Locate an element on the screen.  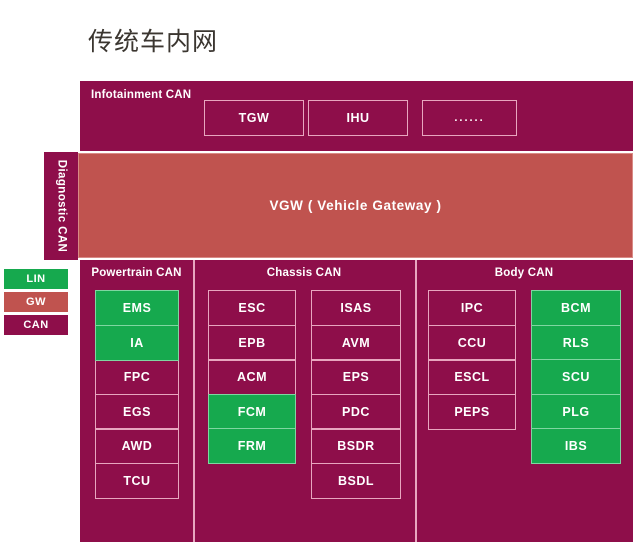
legend: LIN GW CAN is located at coordinates (36, 303).